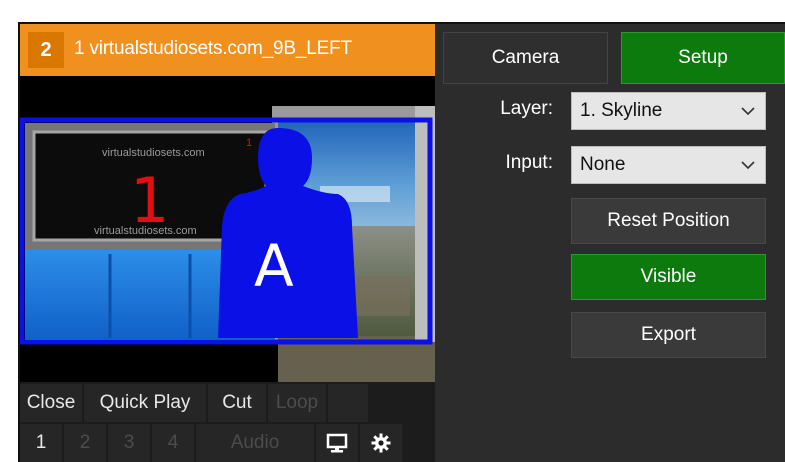  Describe the element at coordinates (668, 165) in the screenshot. I see `input-select: None` at that location.